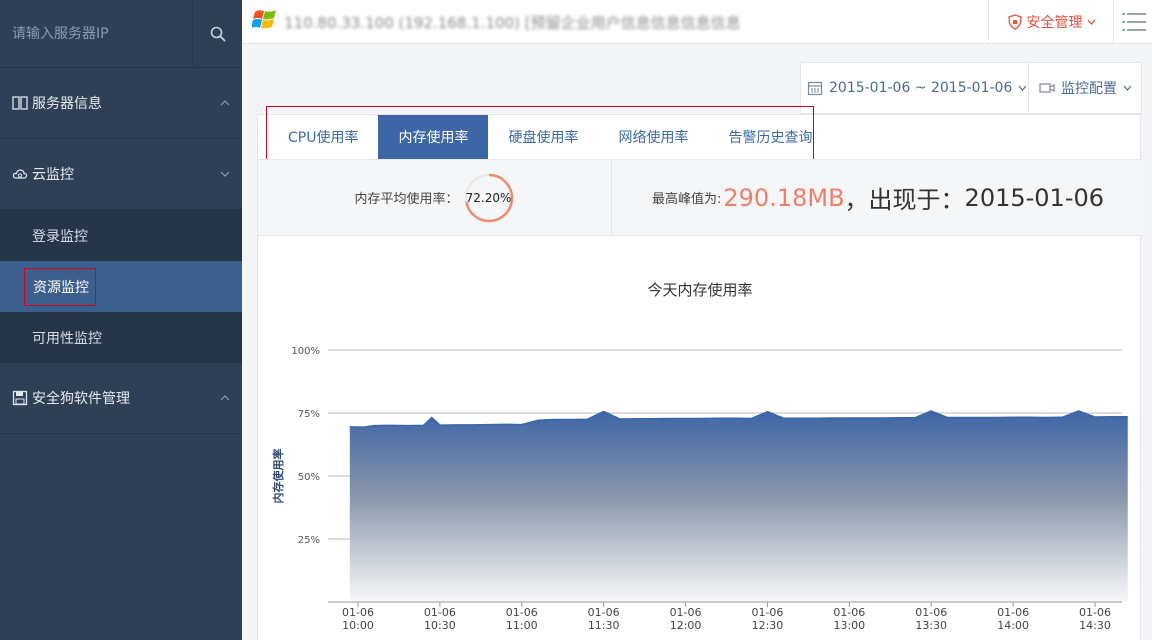  I want to click on x-tick-label-time: 13:30, so click(931, 625).